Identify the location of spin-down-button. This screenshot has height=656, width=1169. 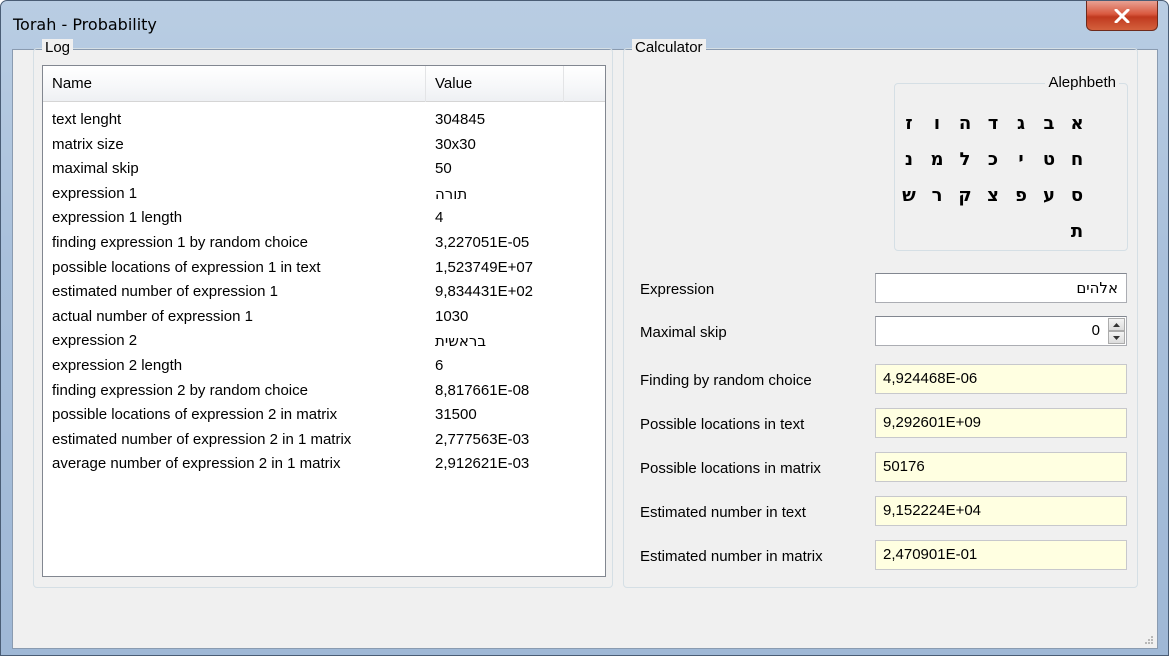
(1116, 337).